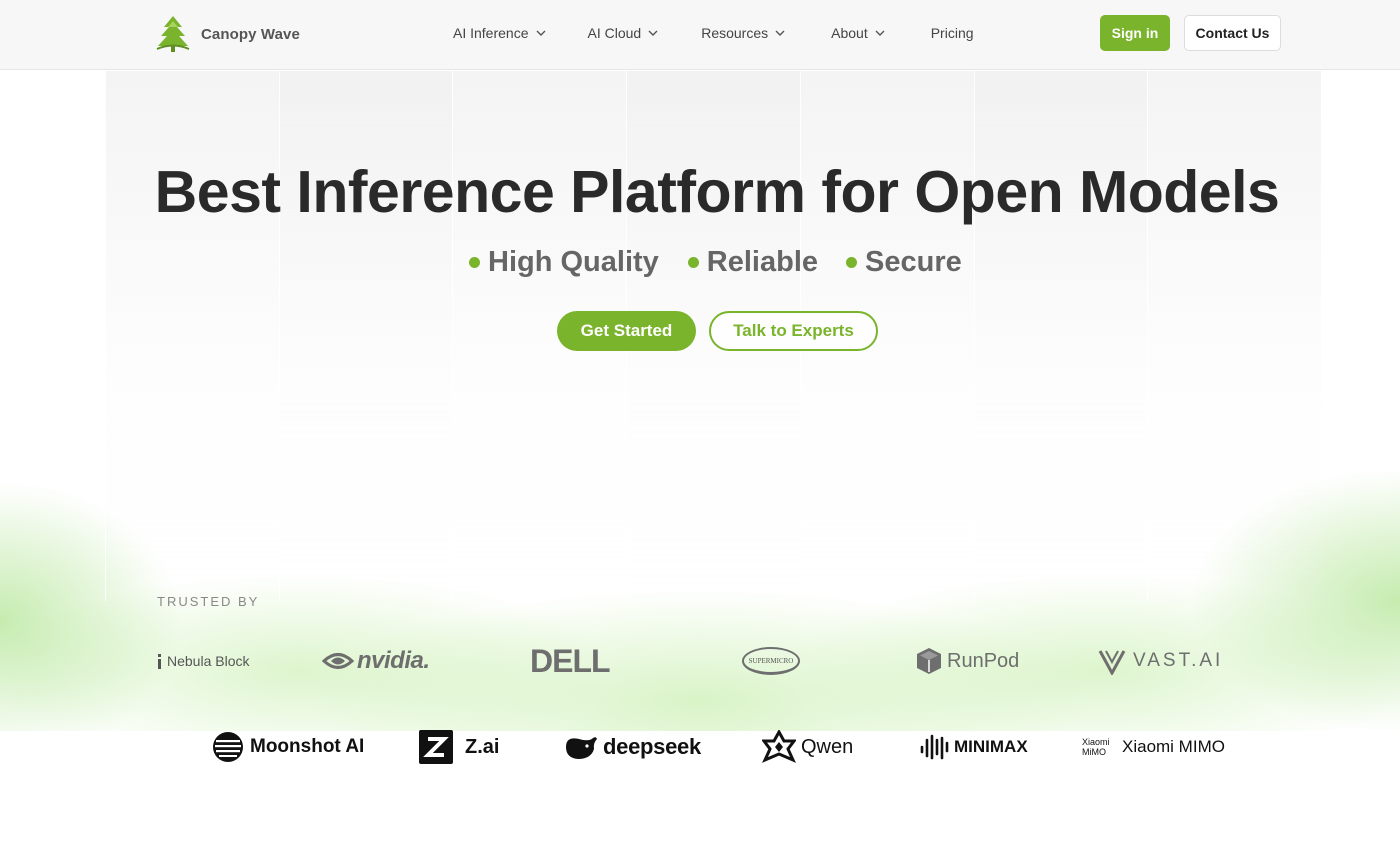 This screenshot has height=842, width=1400. What do you see at coordinates (626, 331) in the screenshot?
I see `get-started-button: Get Started` at bounding box center [626, 331].